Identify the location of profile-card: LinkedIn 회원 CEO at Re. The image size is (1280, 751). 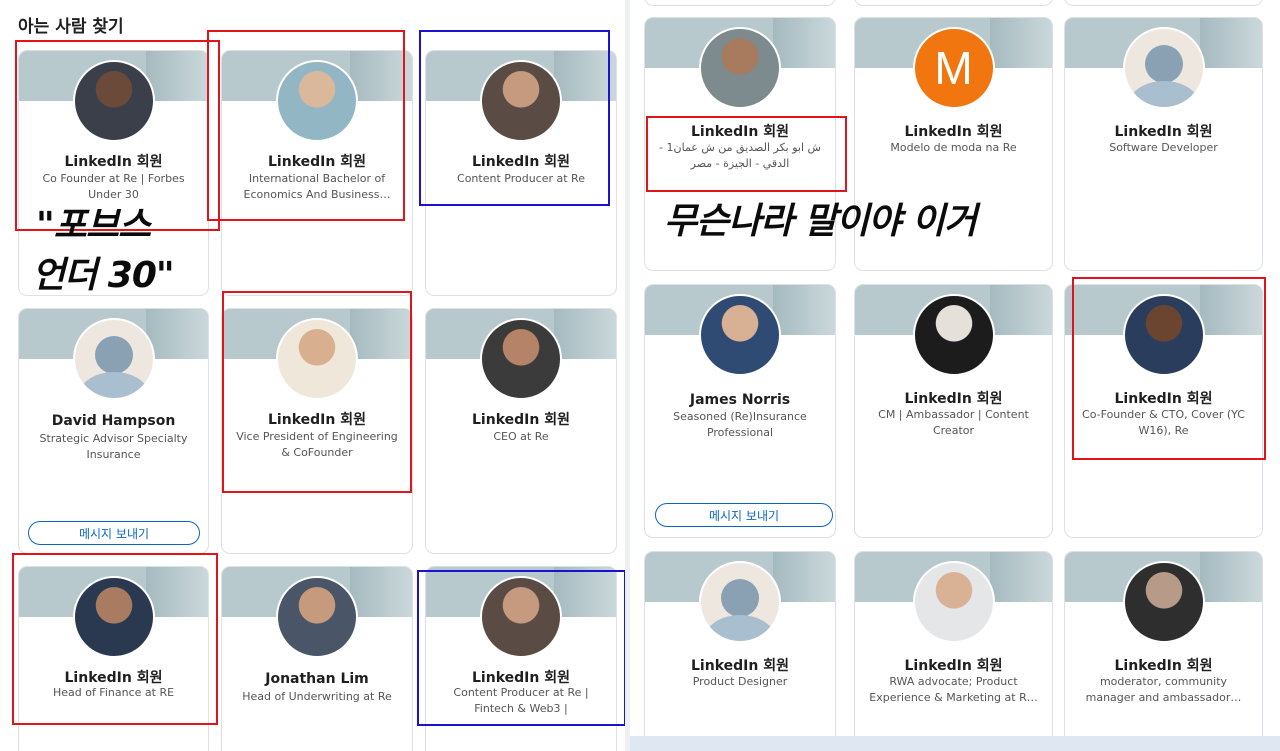
(521, 431).